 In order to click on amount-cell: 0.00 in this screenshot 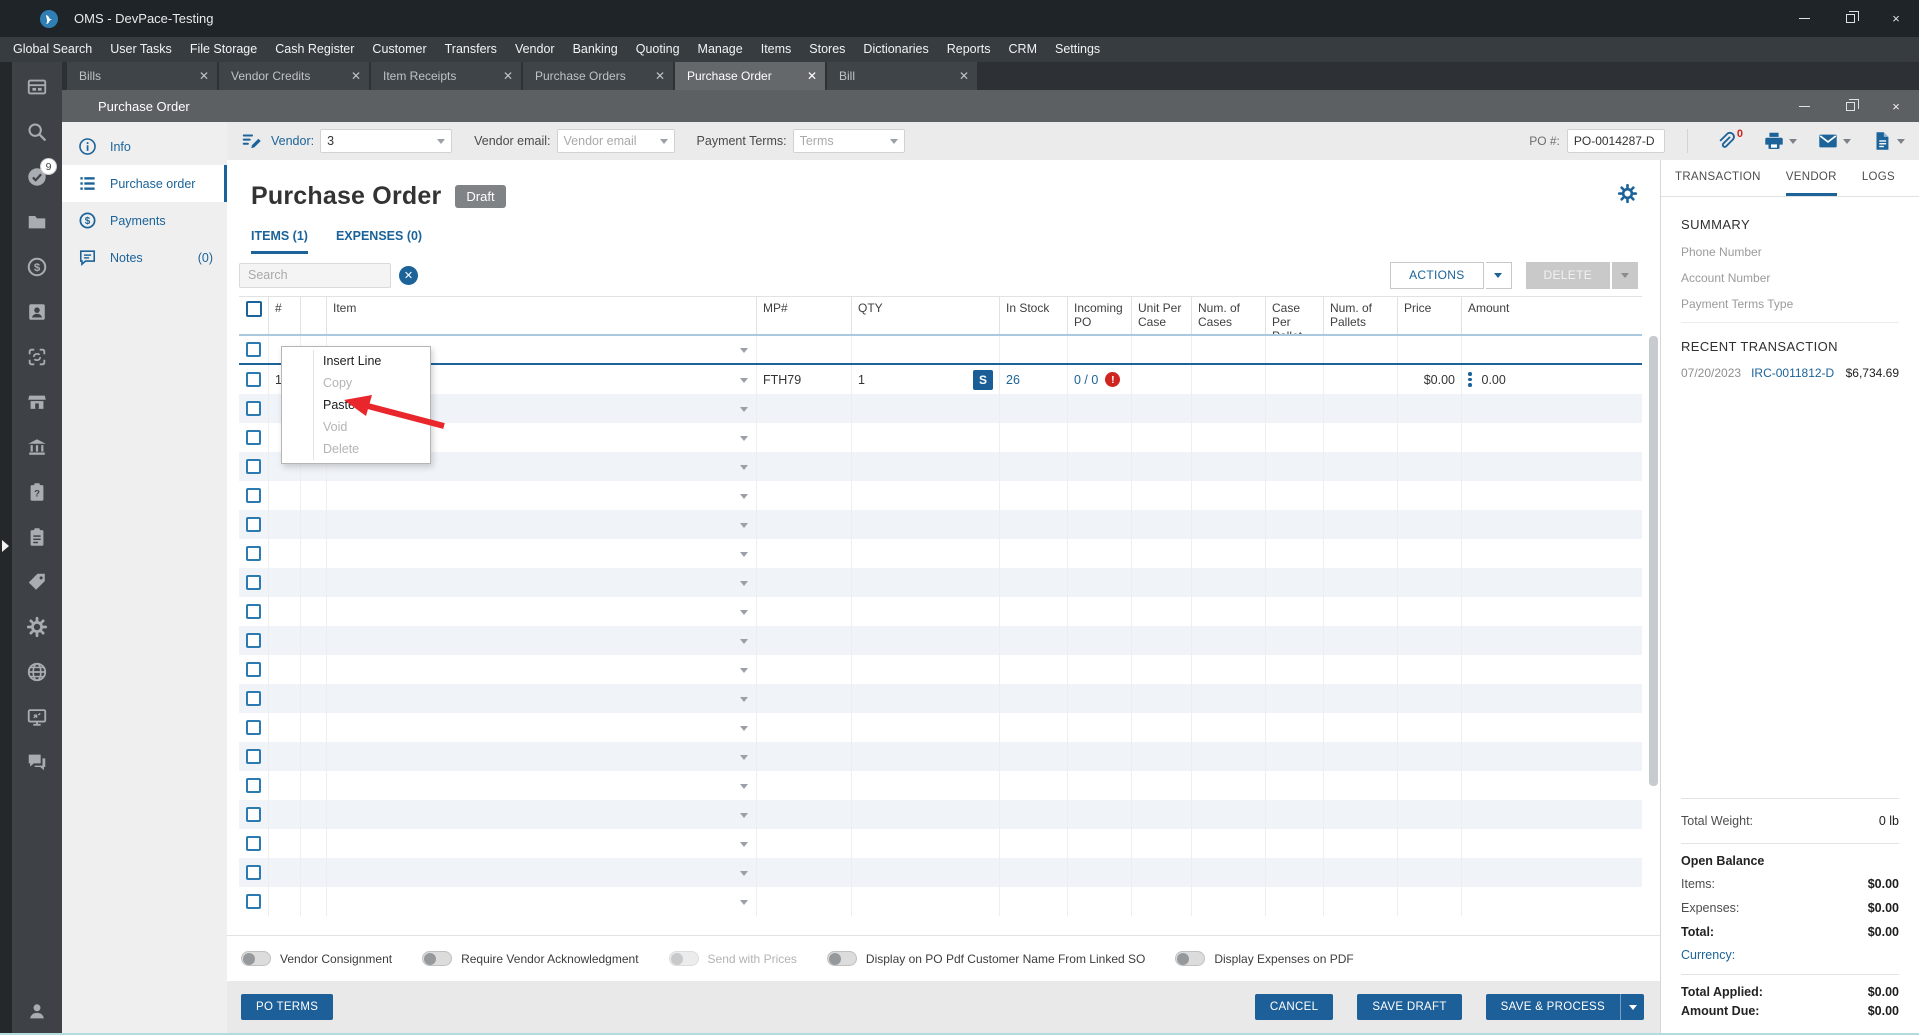, I will do `click(1552, 379)`.